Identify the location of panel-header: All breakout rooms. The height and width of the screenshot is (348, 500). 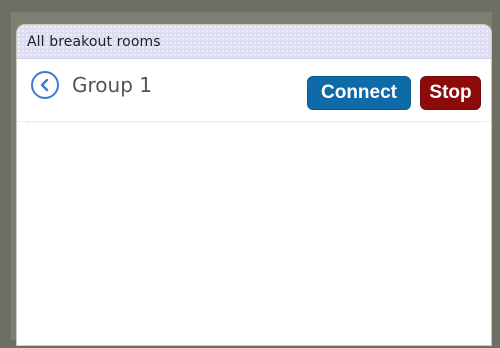
(254, 42).